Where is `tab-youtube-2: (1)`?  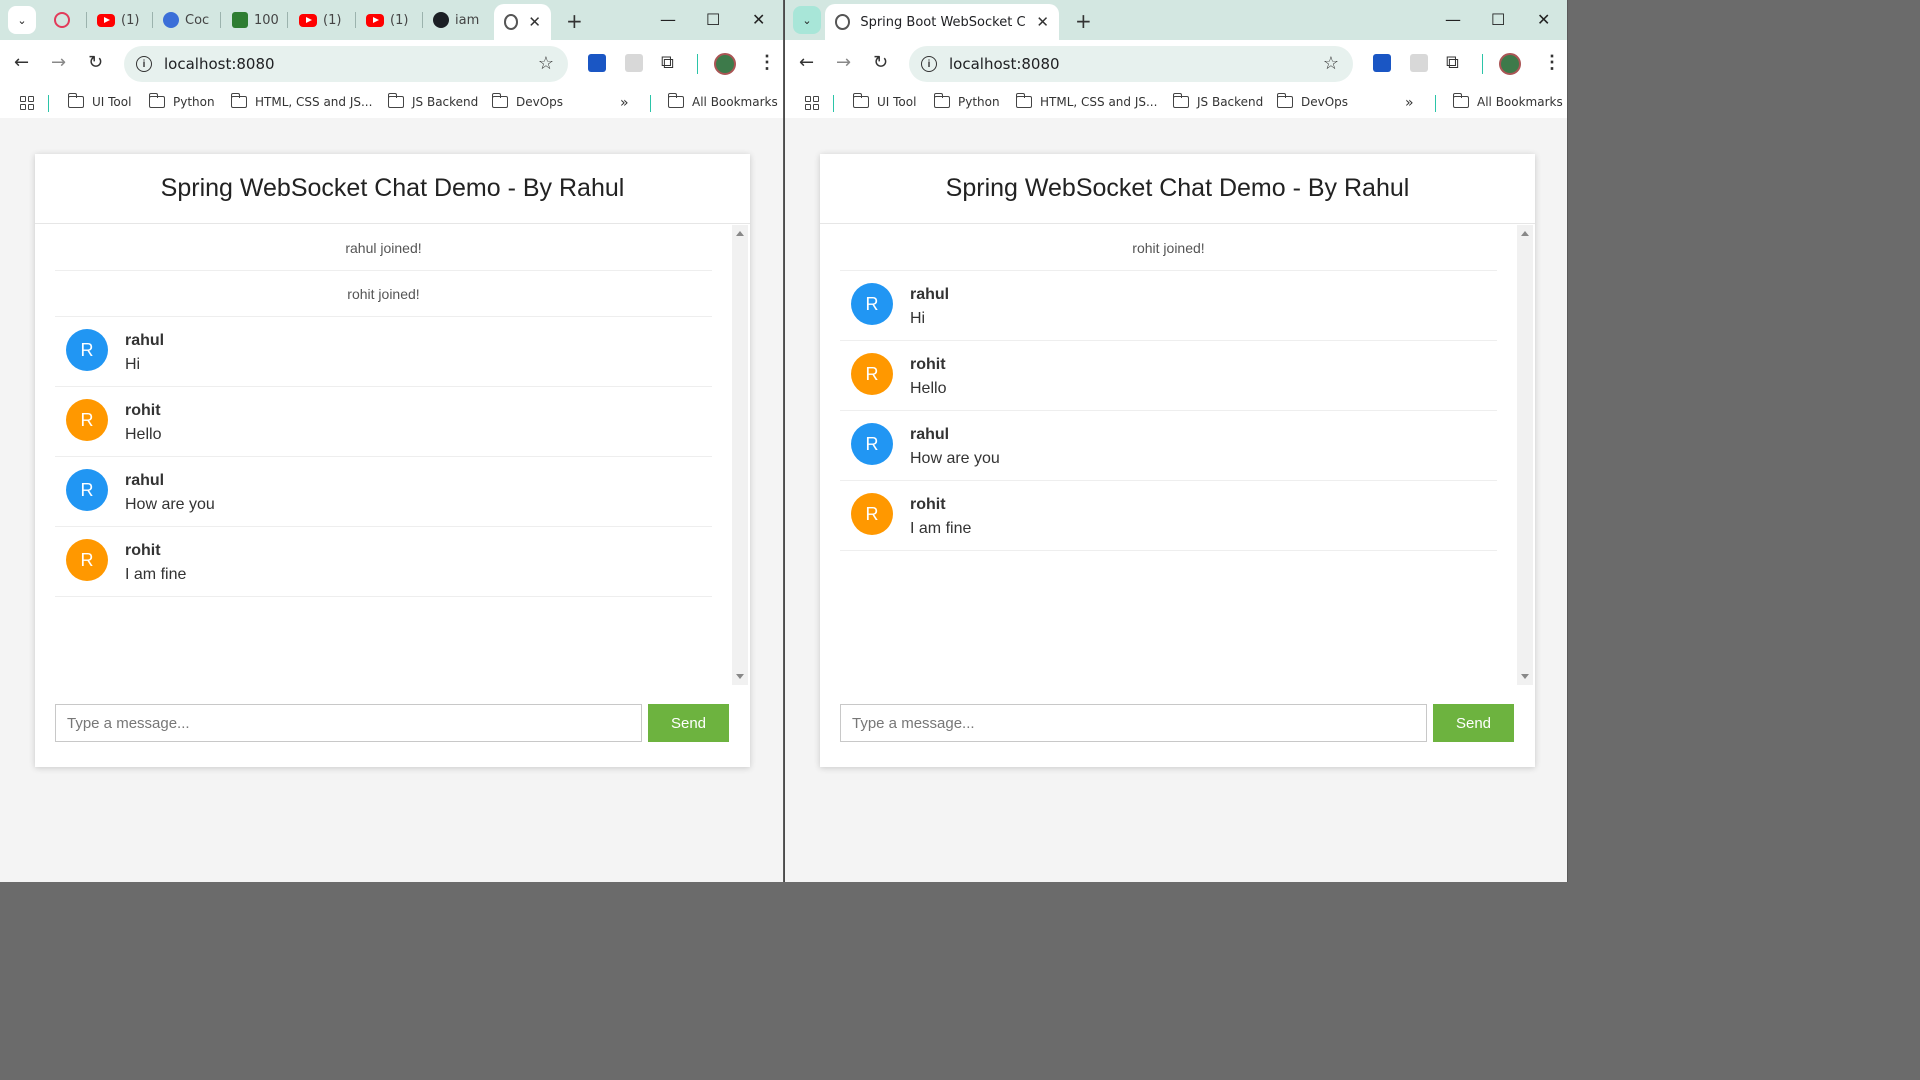 tab-youtube-2: (1) is located at coordinates (320, 20).